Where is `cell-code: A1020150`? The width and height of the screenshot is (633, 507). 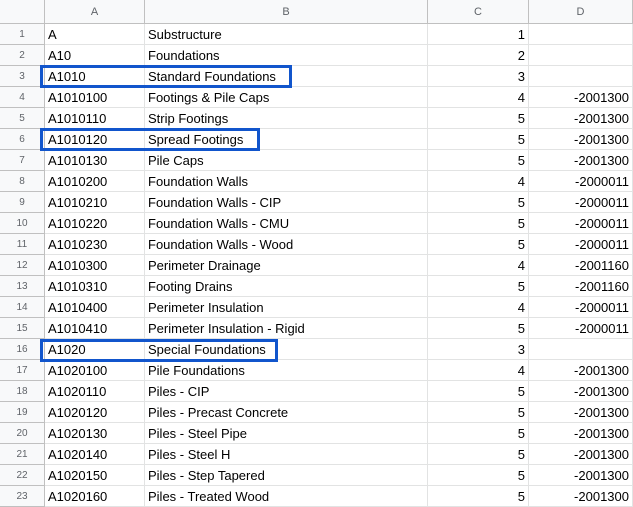
cell-code: A1020150 is located at coordinates (95, 475).